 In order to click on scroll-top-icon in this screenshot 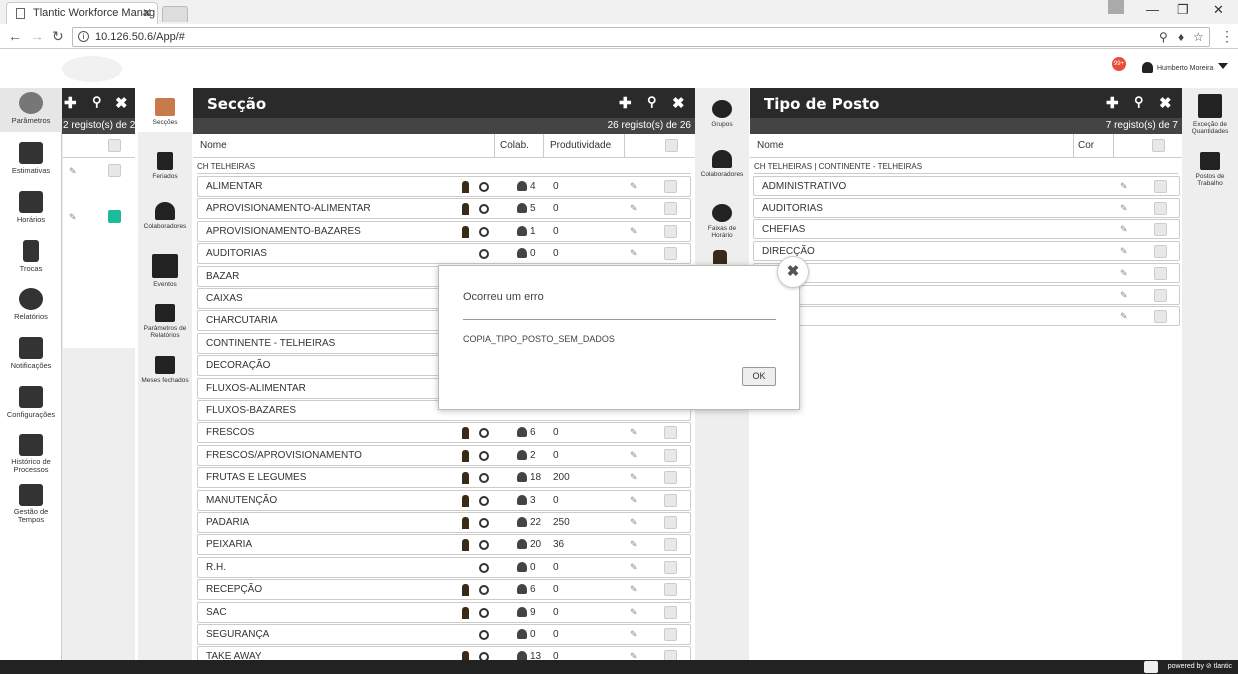, I will do `click(1151, 667)`.